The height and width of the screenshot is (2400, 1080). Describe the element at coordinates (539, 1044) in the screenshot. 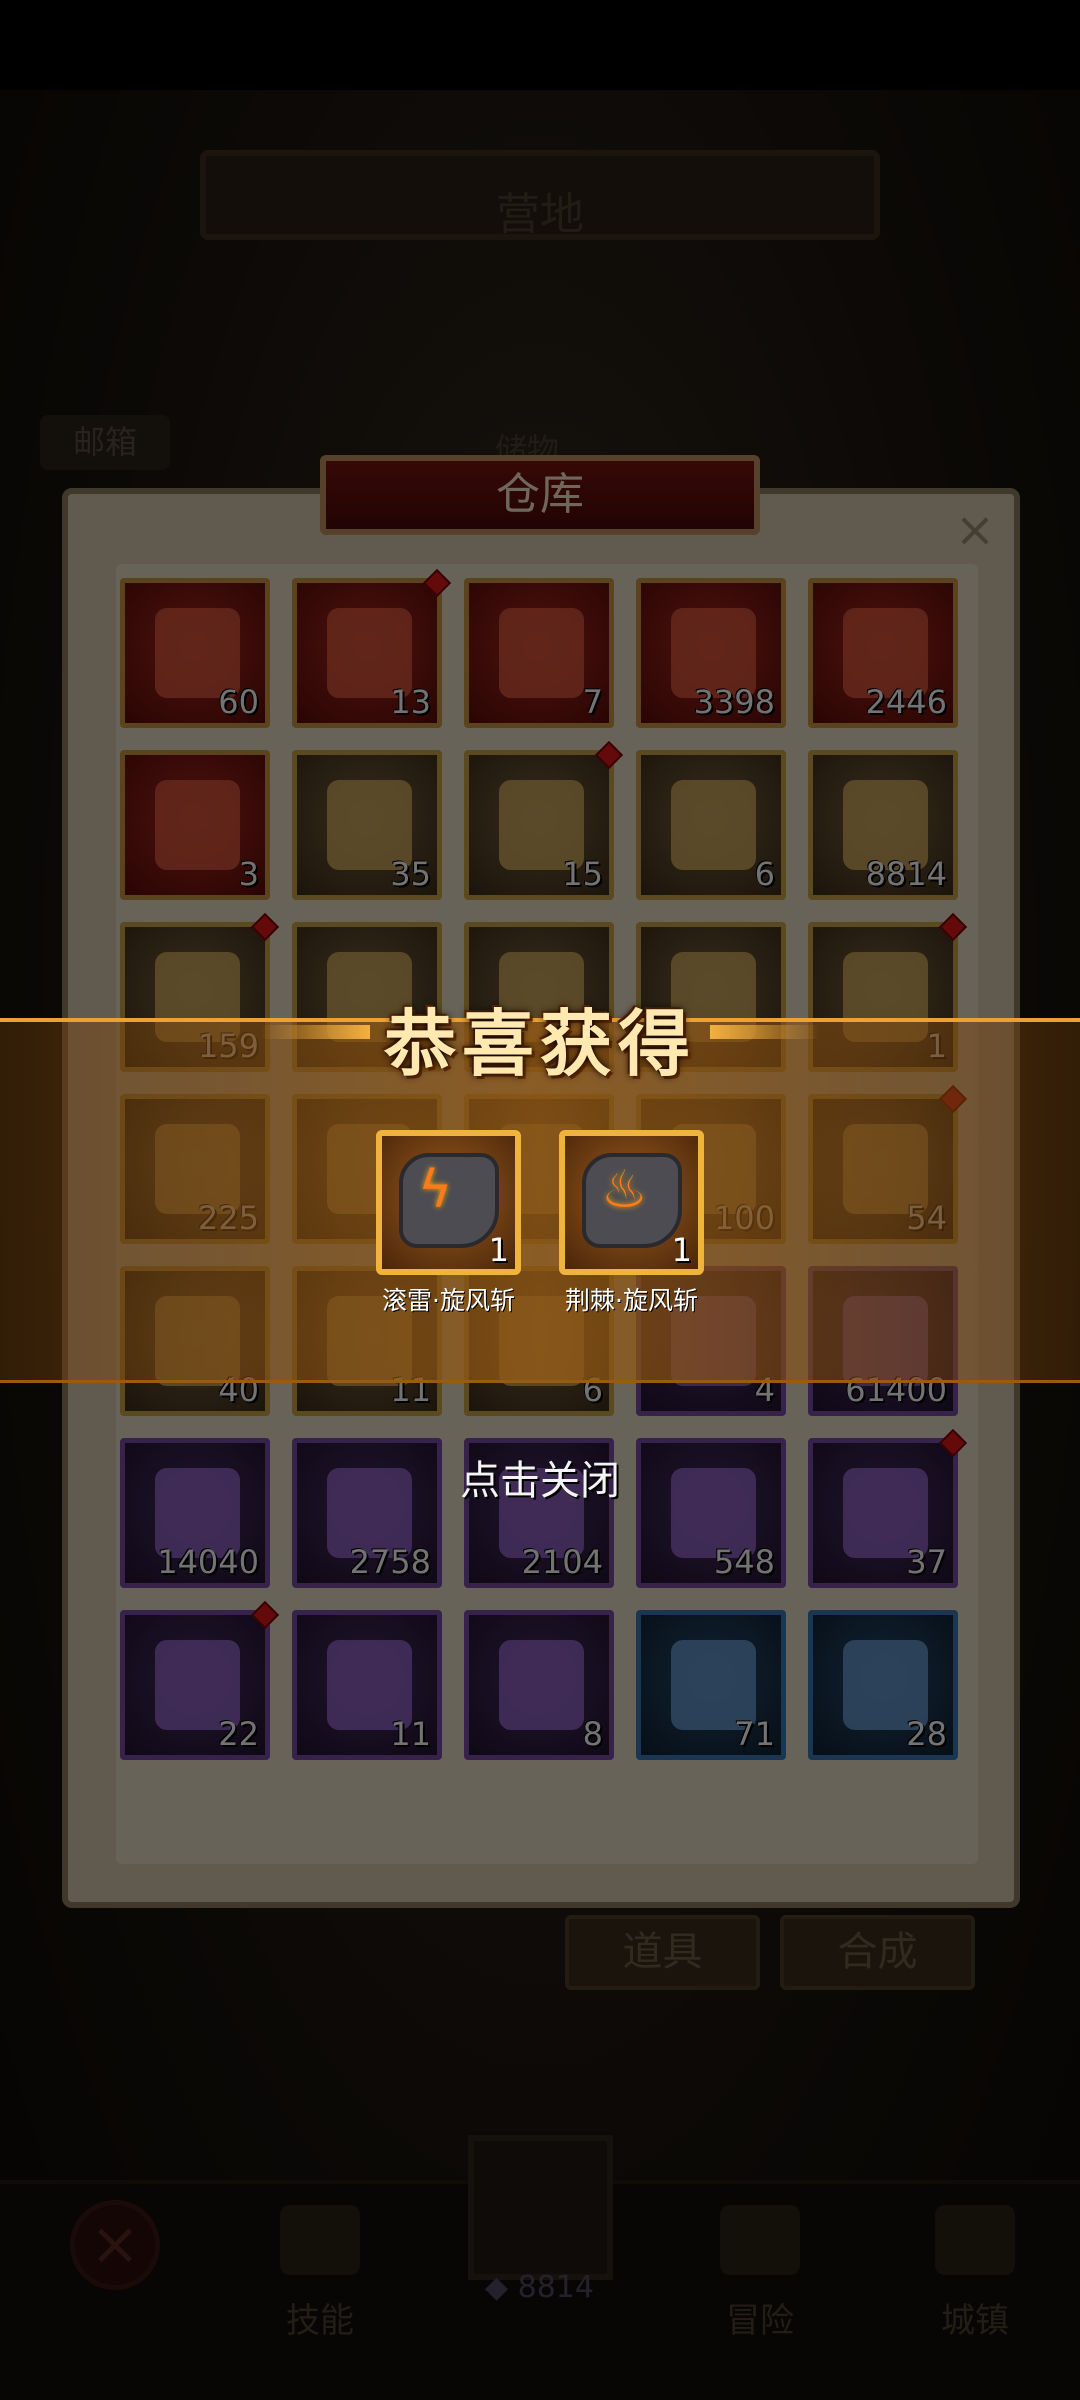

I see `reward-title: 恭喜获得` at that location.